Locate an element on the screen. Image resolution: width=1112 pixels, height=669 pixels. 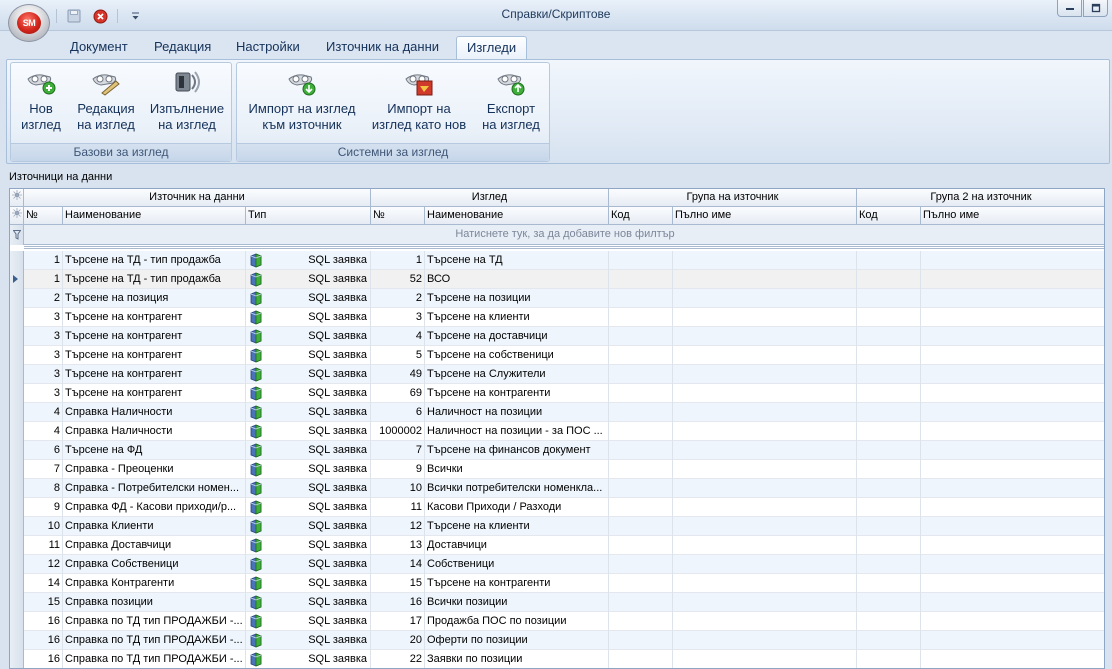
cell-view-name: Търсене на финансов документ is located at coordinates (517, 450).